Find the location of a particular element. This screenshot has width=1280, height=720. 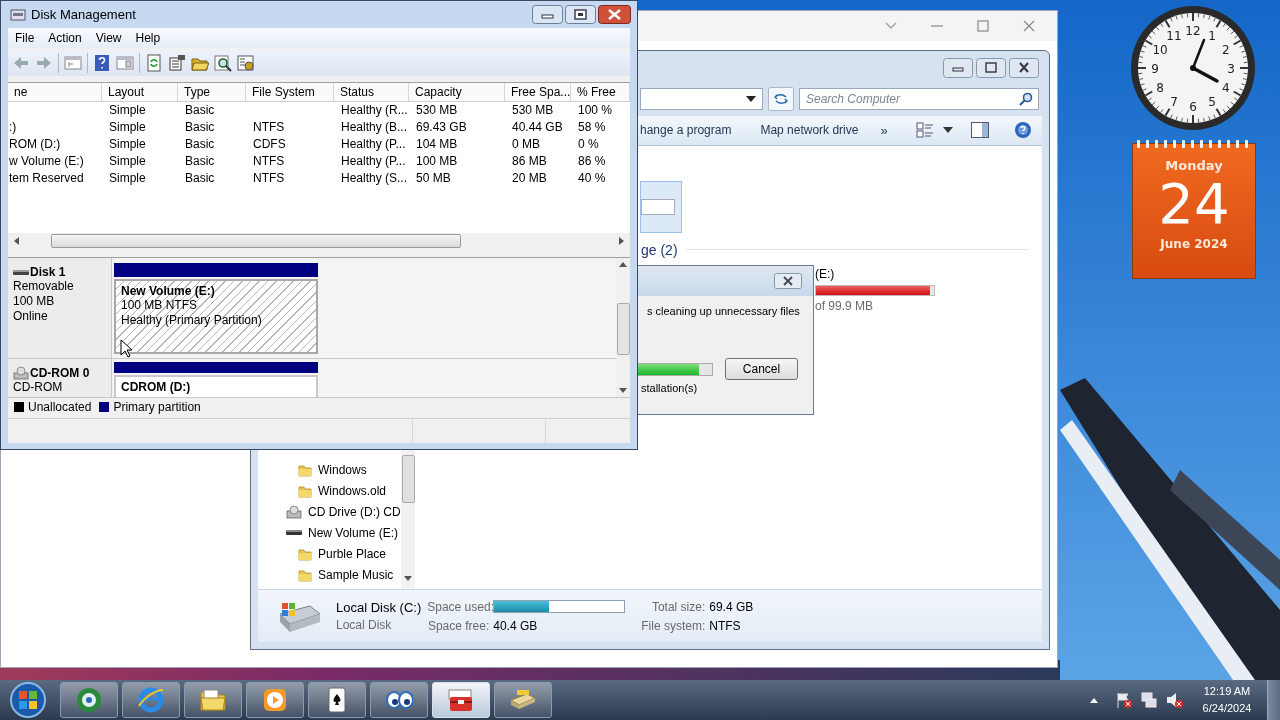

column-header: File System is located at coordinates (290, 92).